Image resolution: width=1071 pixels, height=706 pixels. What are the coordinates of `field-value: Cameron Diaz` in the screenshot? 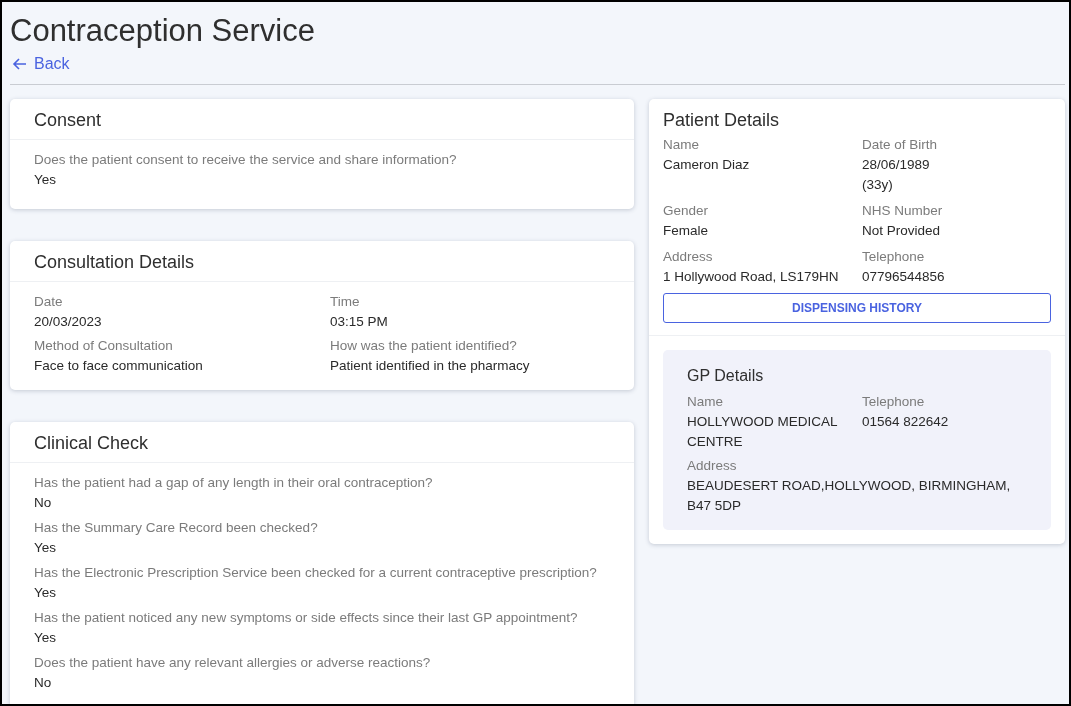 It's located at (707, 165).